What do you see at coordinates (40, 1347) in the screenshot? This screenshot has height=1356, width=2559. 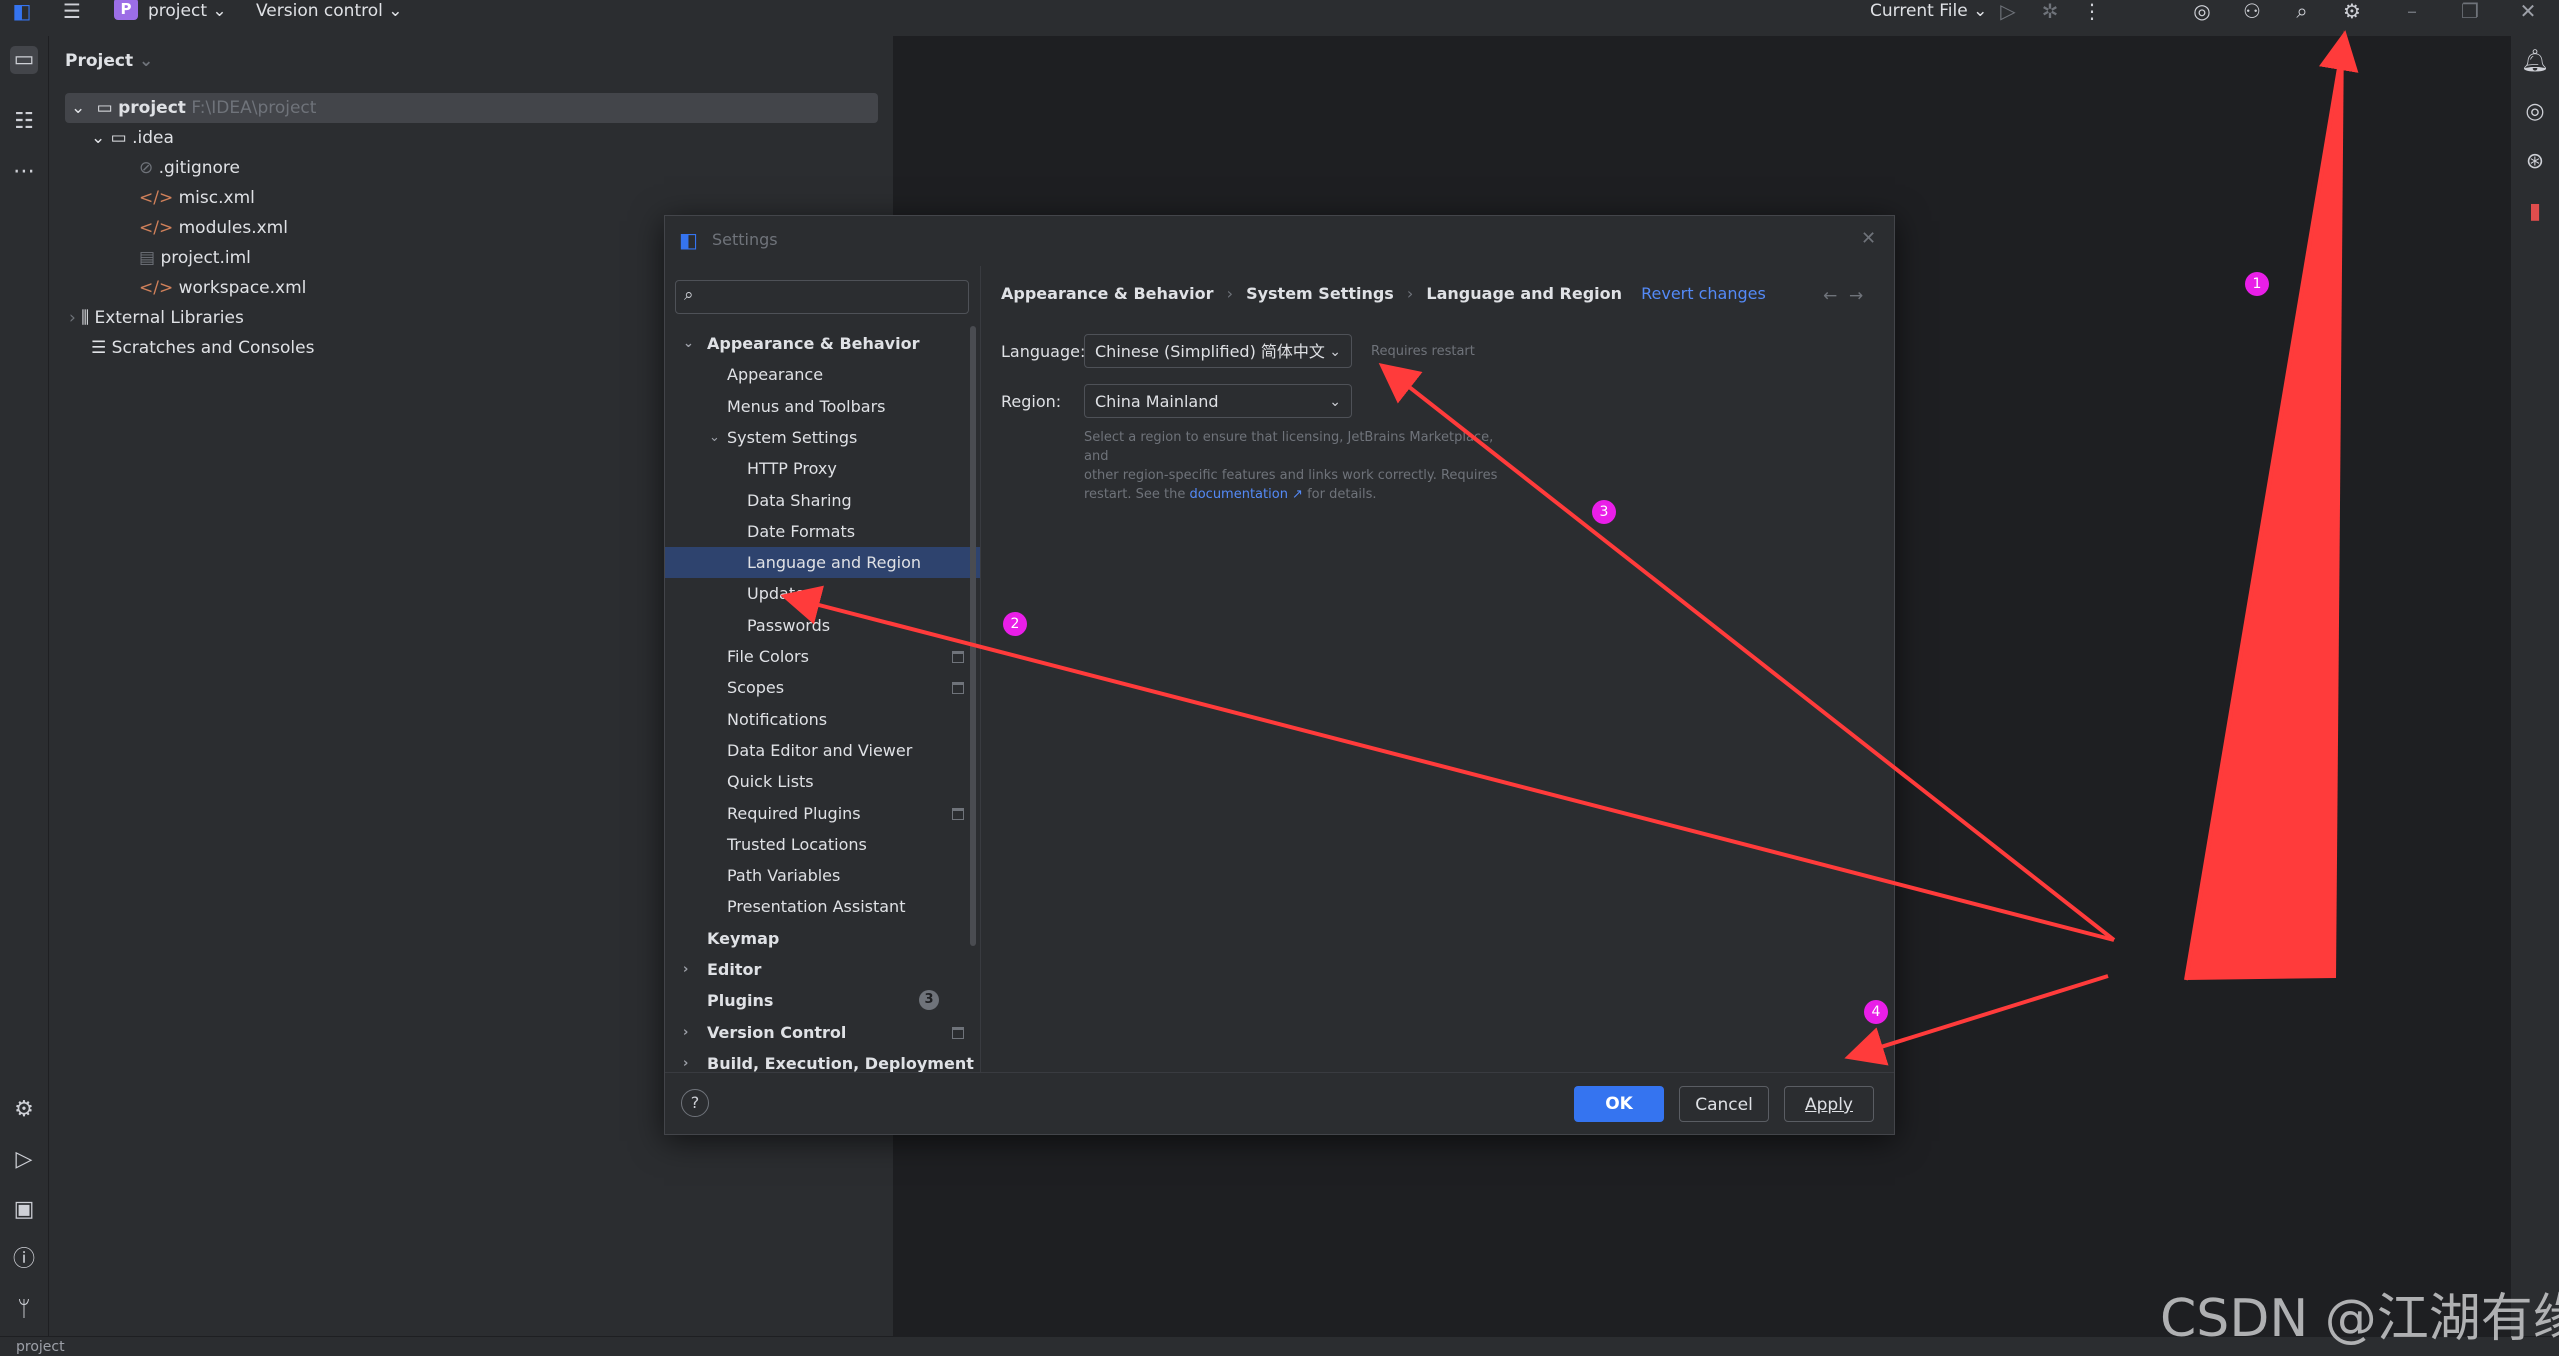 I see `status-project: project` at bounding box center [40, 1347].